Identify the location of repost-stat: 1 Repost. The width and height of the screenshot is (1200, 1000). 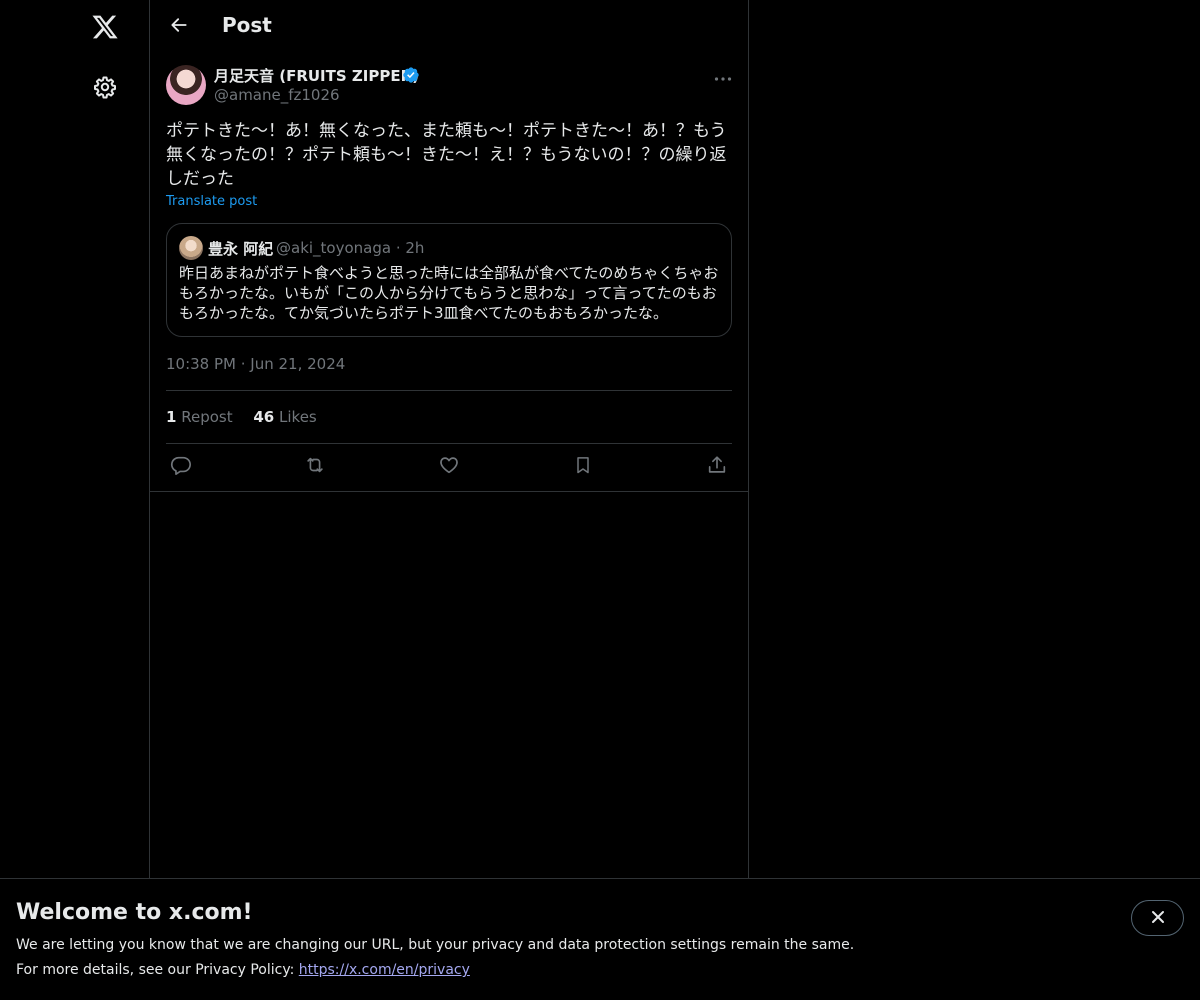
(199, 417).